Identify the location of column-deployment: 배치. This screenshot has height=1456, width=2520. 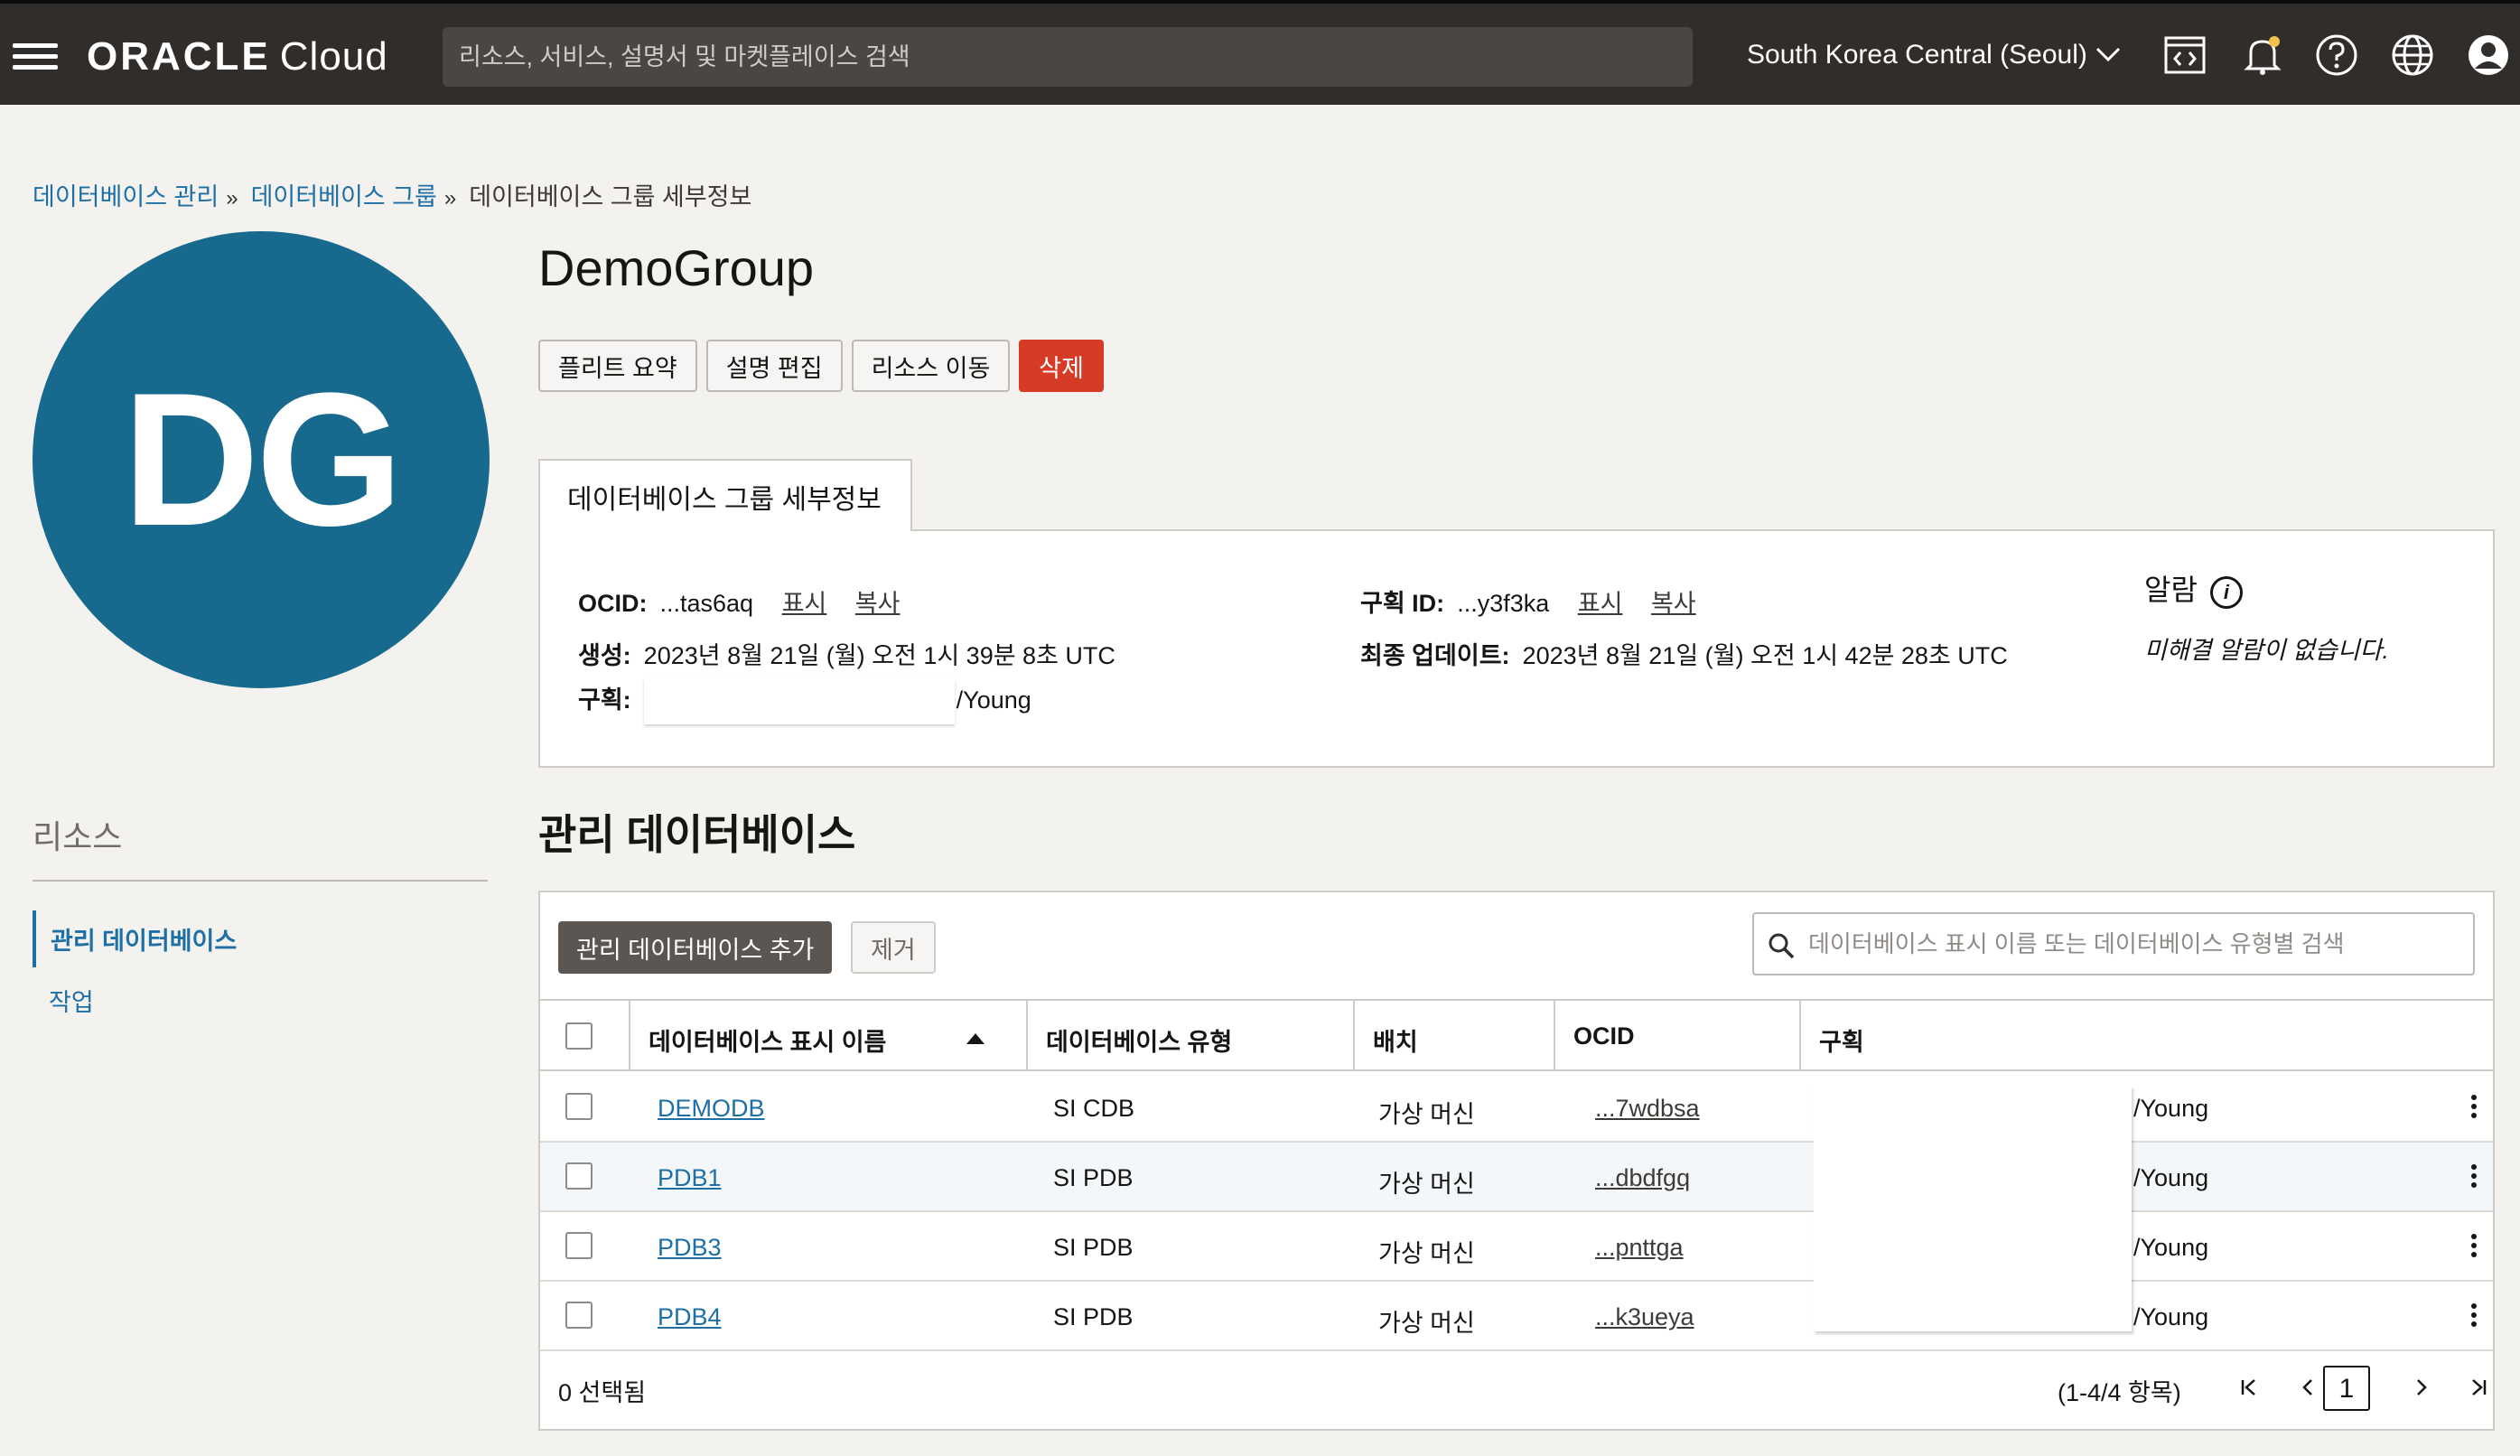
(1455, 1036).